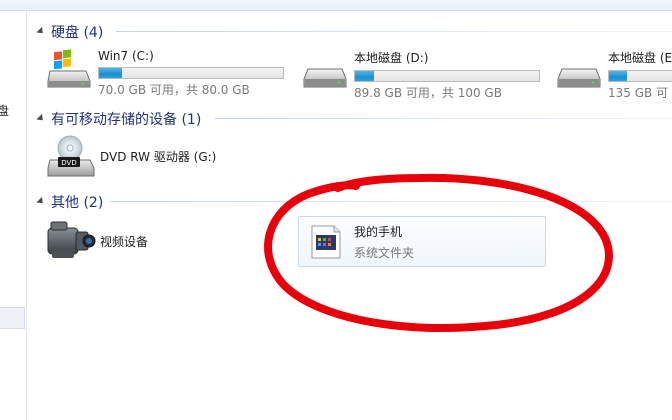  What do you see at coordinates (4, 110) in the screenshot?
I see `nav-item-partial-label: 盘` at bounding box center [4, 110].